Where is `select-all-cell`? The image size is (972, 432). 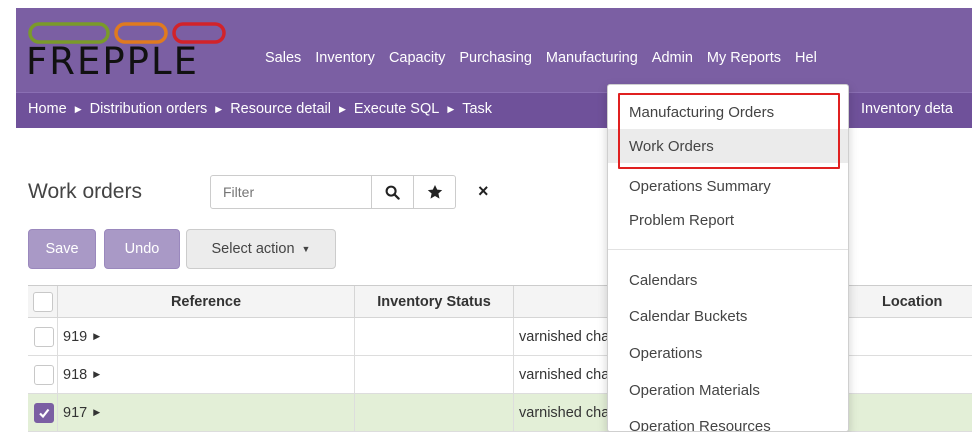
select-all-cell is located at coordinates (43, 301).